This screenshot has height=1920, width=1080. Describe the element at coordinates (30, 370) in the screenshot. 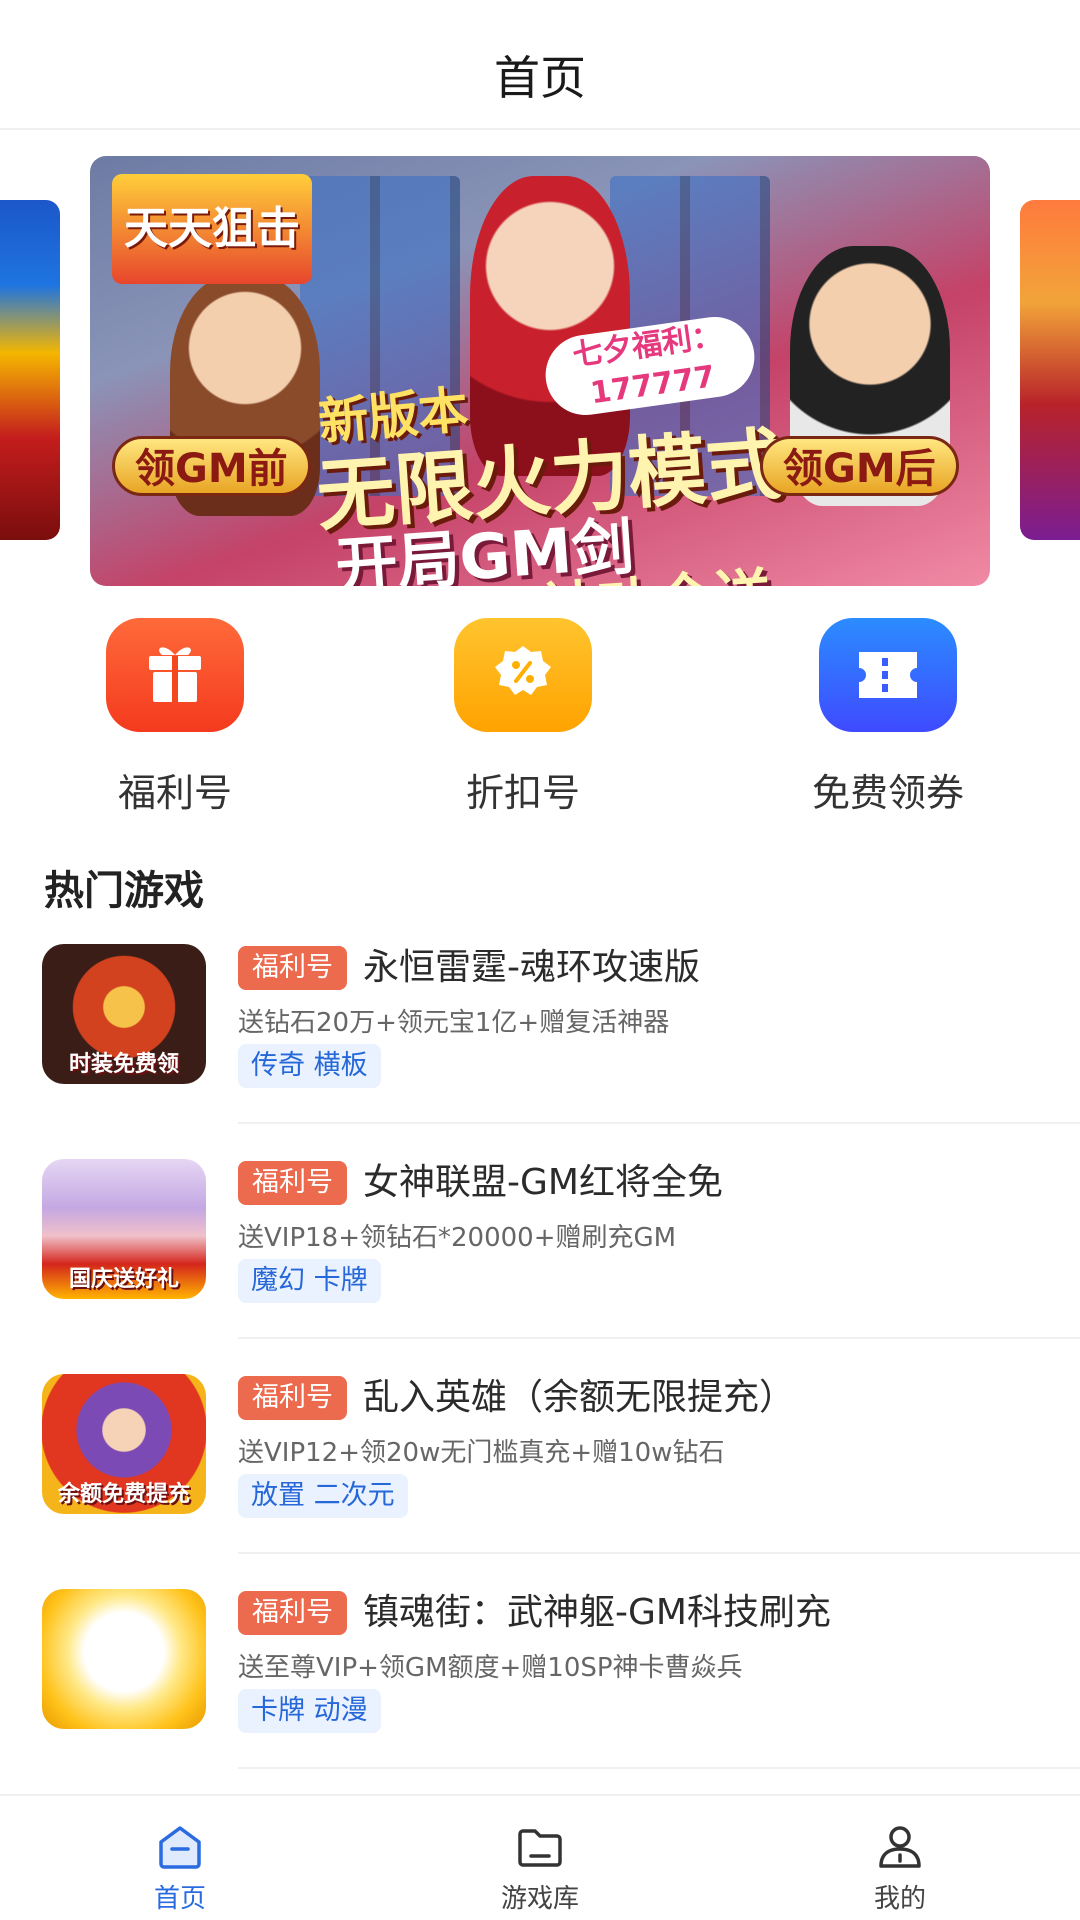

I see `carousel-prev-slide` at that location.